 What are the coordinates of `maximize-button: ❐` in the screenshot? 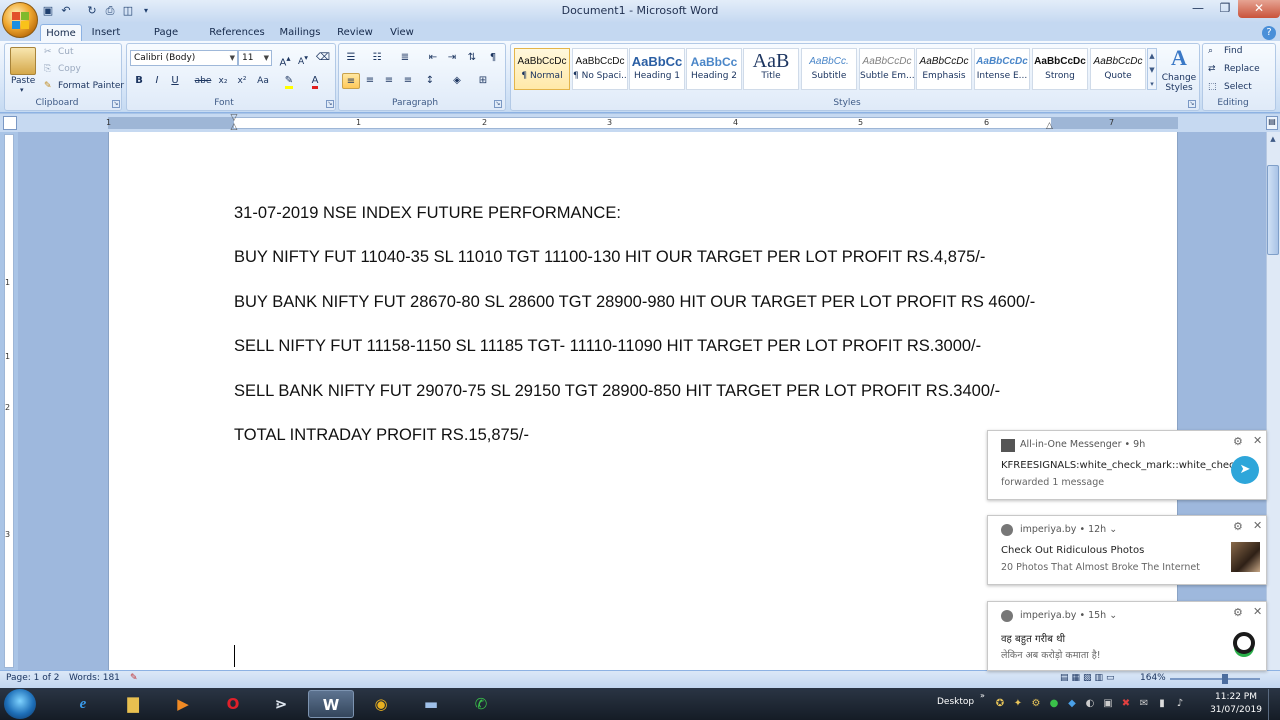 It's located at (1225, 9).